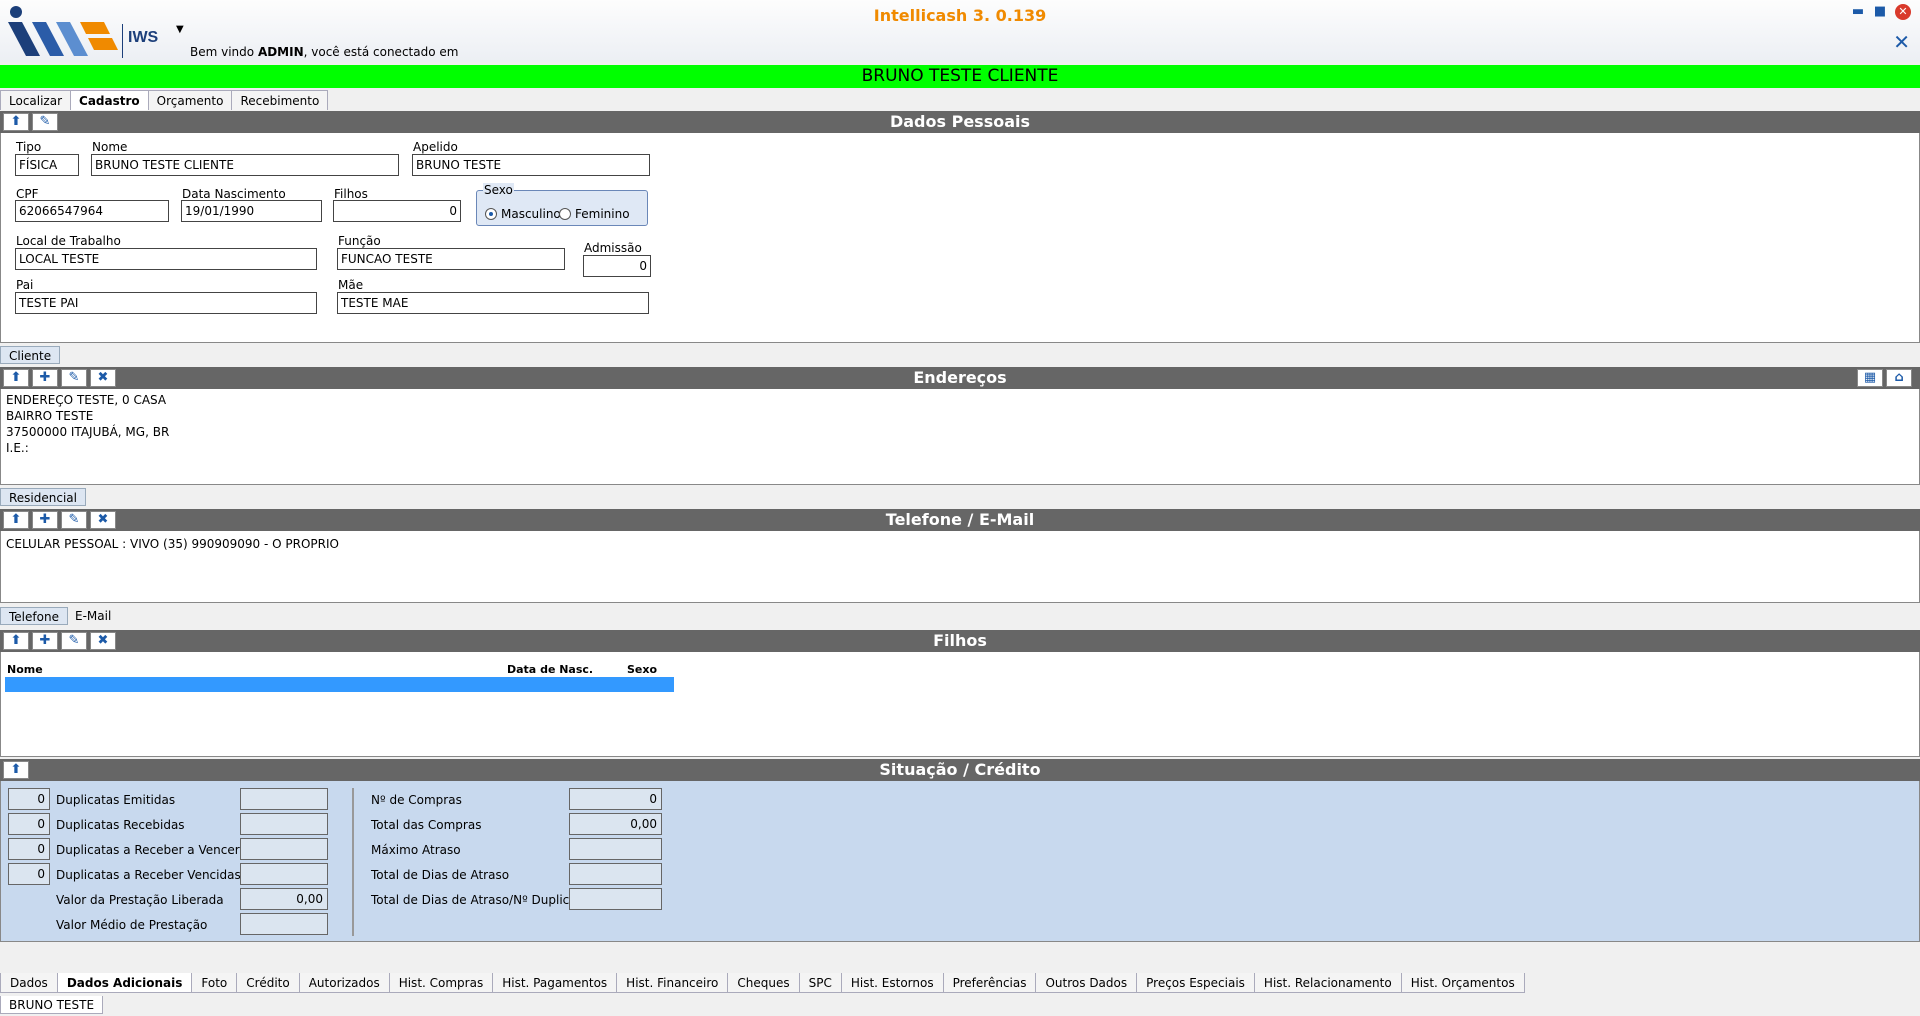 Image resolution: width=1920 pixels, height=1016 pixels. Describe the element at coordinates (672, 983) in the screenshot. I see `tab-hist-financeiro: Hist. Financeiro` at that location.